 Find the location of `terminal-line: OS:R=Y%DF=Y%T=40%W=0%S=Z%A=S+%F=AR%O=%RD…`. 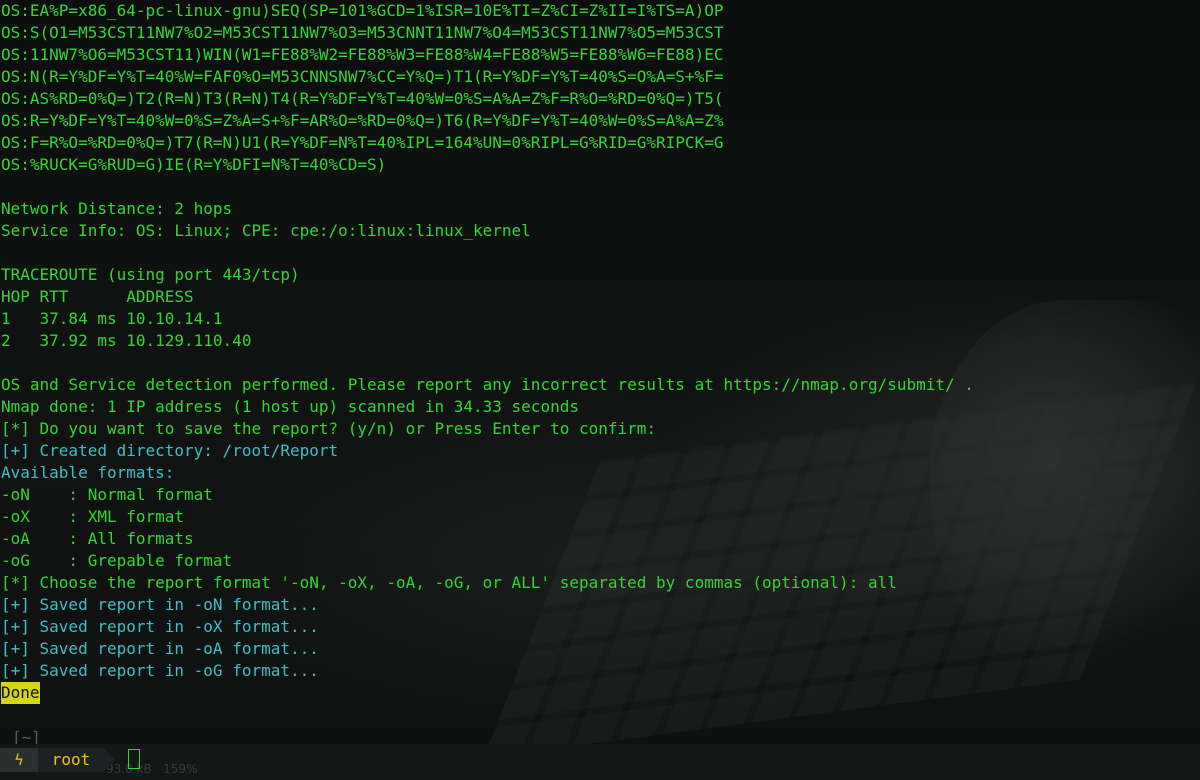

terminal-line: OS:R=Y%DF=Y%T=40%W=0%S=Z%A=S+%F=AR%O=%RD… is located at coordinates (362, 120).